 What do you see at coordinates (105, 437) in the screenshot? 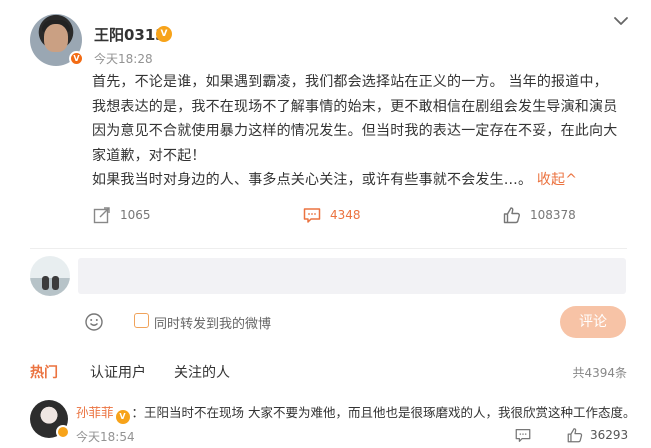
I see `reply-timestamp: 今天18:54` at bounding box center [105, 437].